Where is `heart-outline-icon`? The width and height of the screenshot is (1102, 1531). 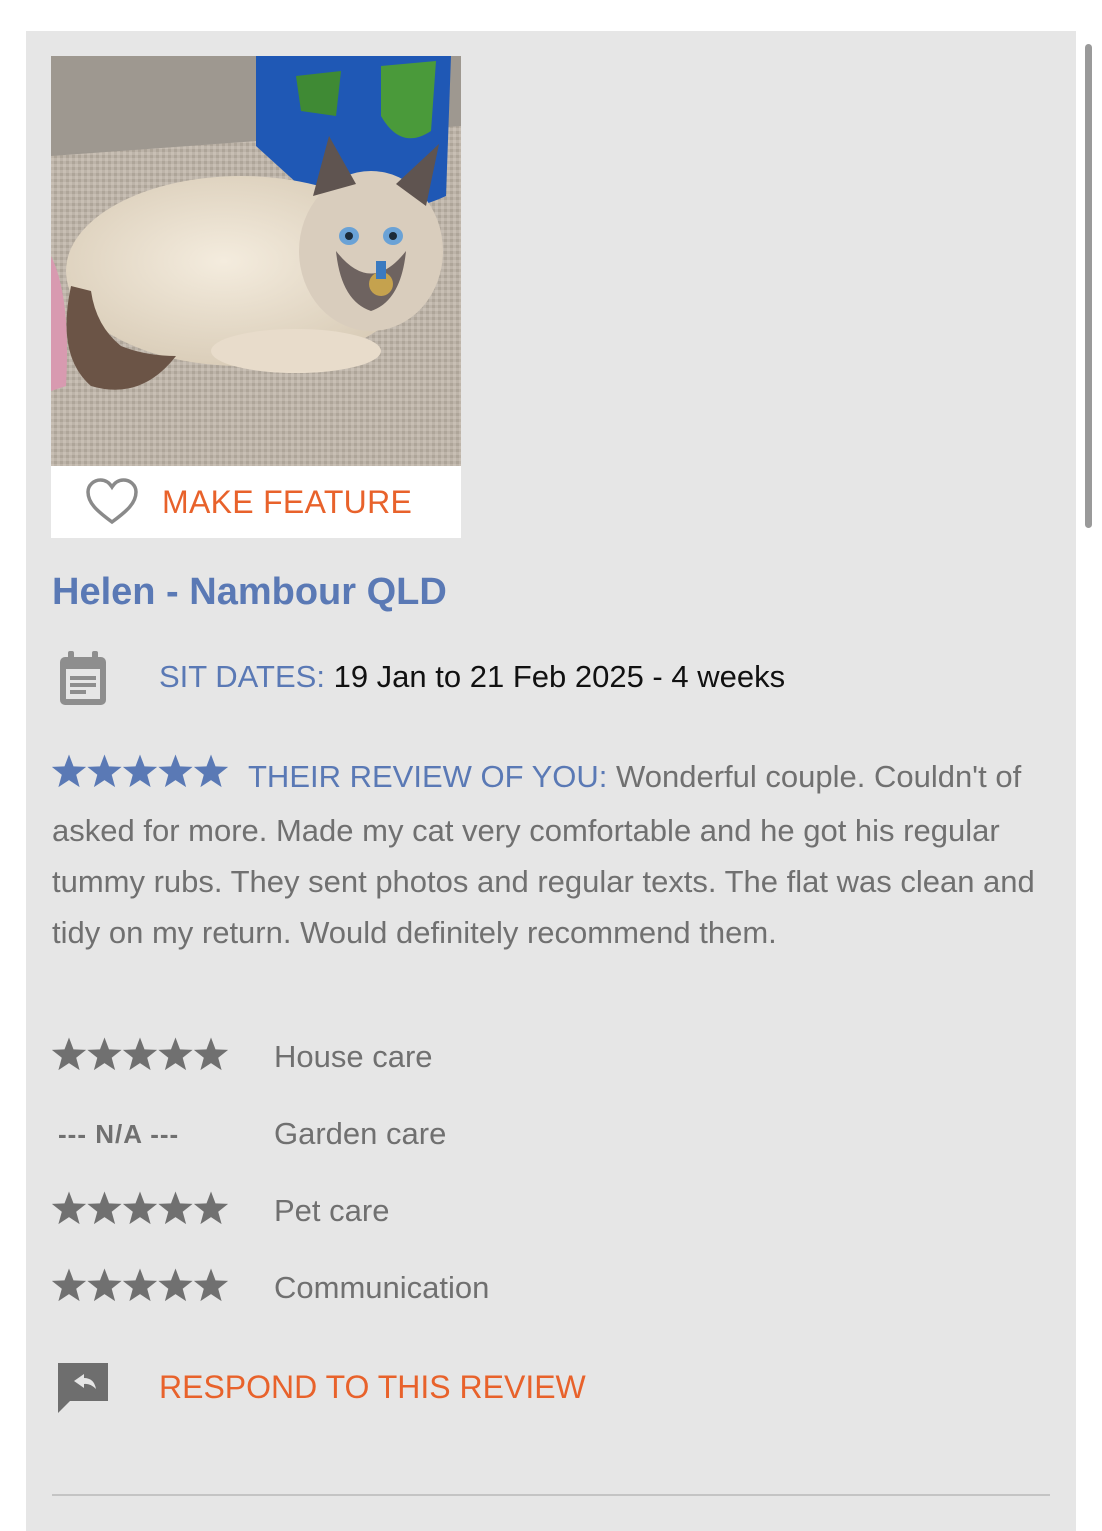 heart-outline-icon is located at coordinates (112, 501).